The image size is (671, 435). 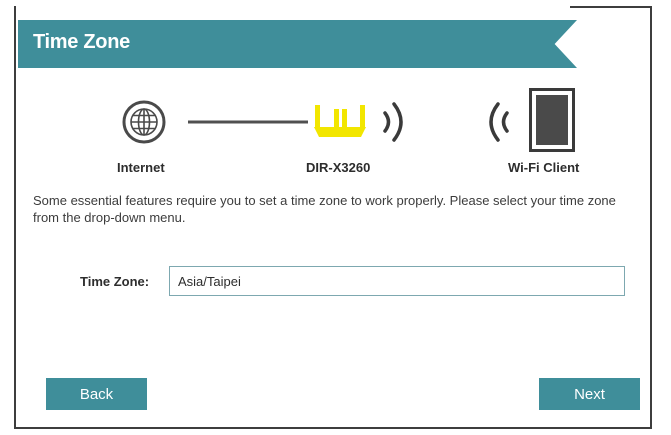 What do you see at coordinates (611, 7) in the screenshot?
I see `panel-border-top` at bounding box center [611, 7].